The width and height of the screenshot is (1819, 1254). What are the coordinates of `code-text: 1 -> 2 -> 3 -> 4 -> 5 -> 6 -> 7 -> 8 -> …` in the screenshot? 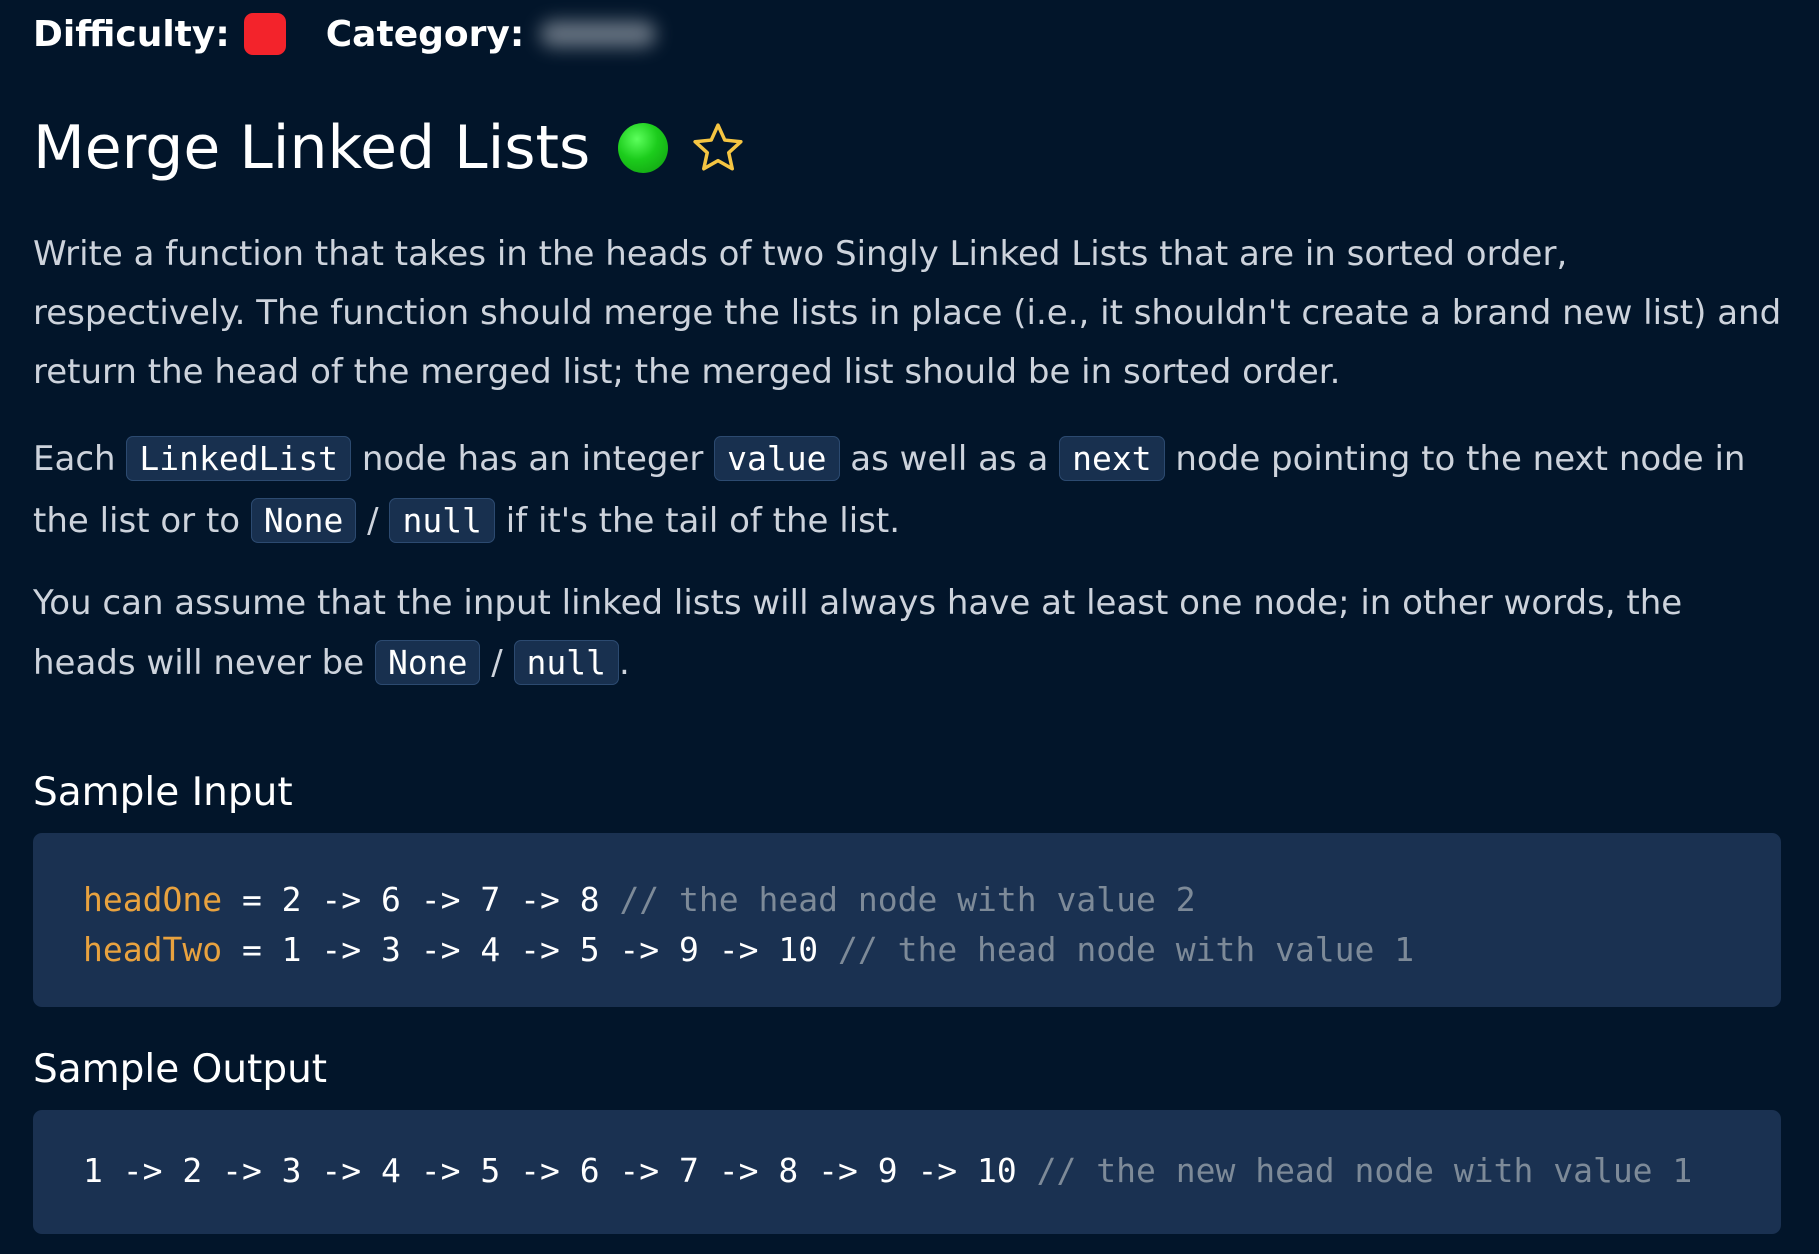 It's located at (560, 1170).